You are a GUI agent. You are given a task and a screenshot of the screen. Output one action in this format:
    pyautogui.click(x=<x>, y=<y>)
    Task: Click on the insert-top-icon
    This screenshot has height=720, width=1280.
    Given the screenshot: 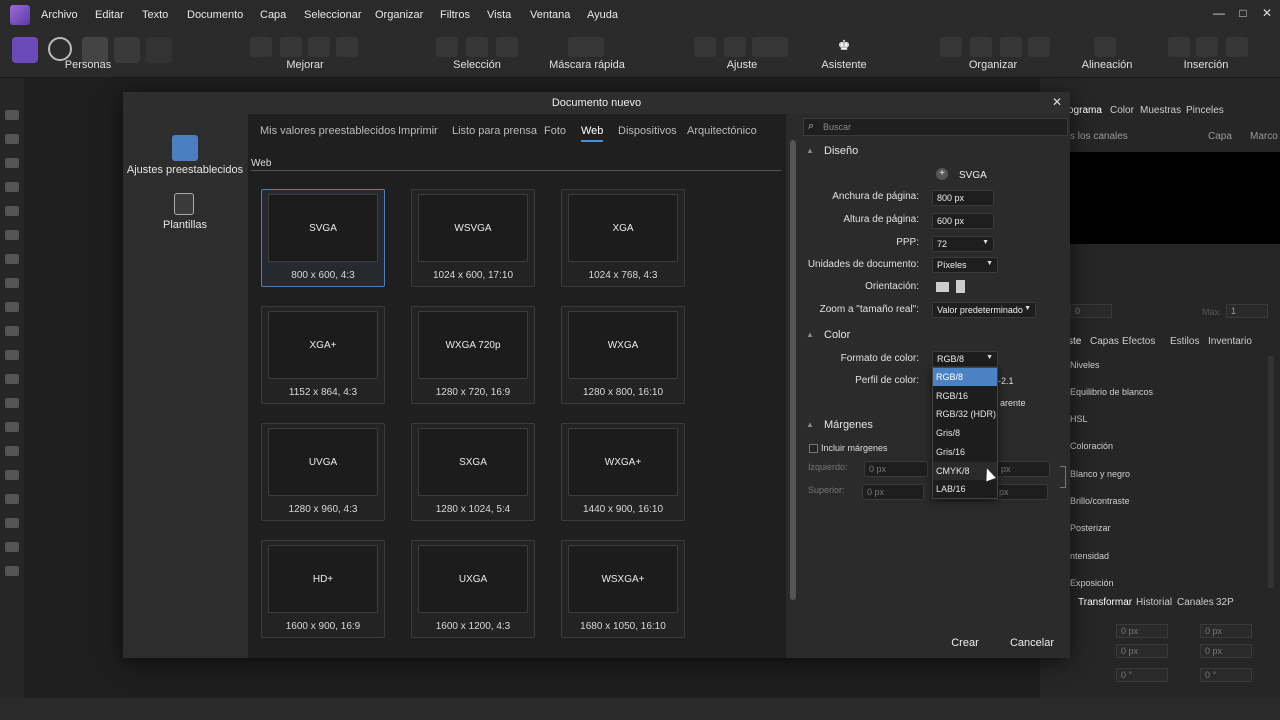 What is the action you would take?
    pyautogui.click(x=1237, y=47)
    